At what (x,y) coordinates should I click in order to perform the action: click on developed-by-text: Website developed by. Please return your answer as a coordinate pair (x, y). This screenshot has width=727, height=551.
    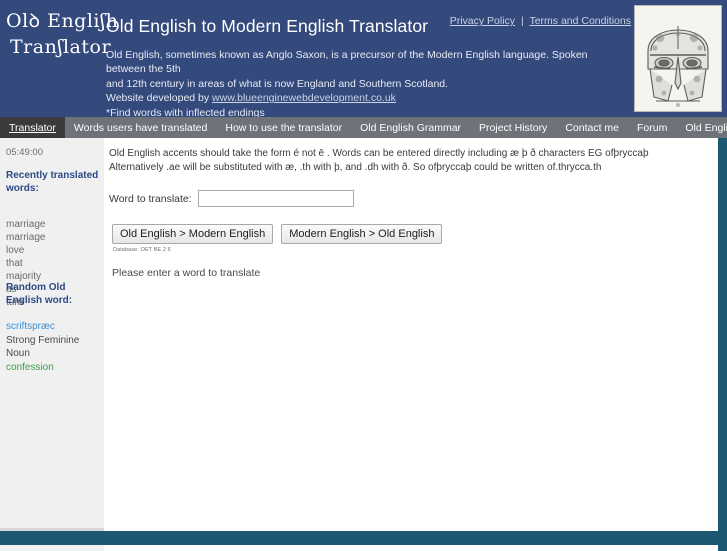
    Looking at the image, I should click on (159, 98).